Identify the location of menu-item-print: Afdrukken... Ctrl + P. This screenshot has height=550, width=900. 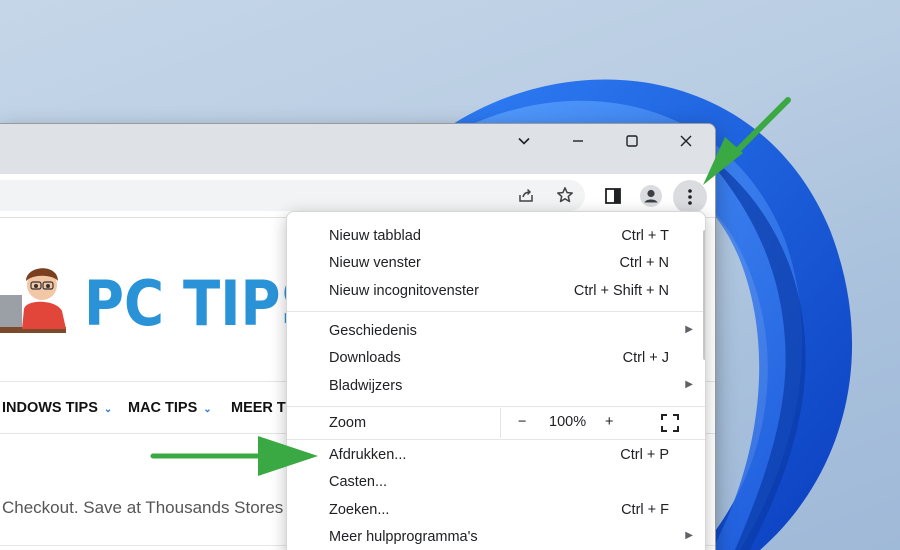
(496, 455).